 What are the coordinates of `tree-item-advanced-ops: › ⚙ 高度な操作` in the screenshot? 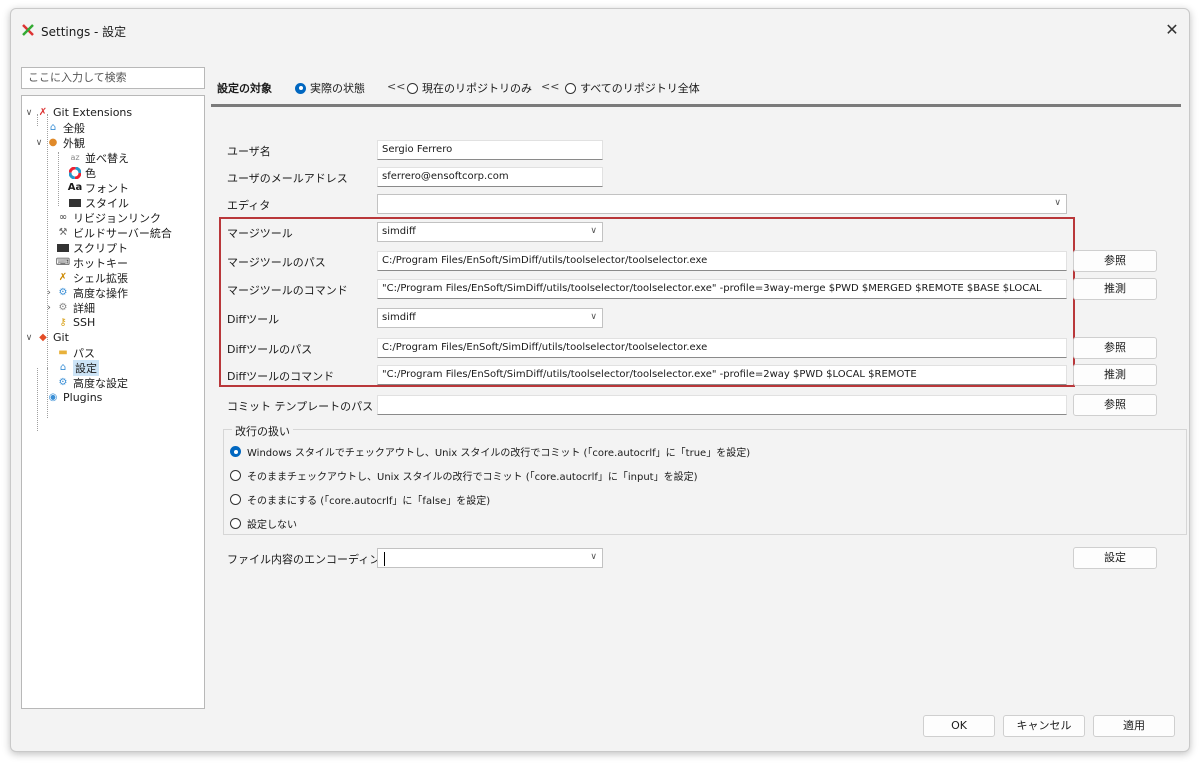 It's located at (86, 292).